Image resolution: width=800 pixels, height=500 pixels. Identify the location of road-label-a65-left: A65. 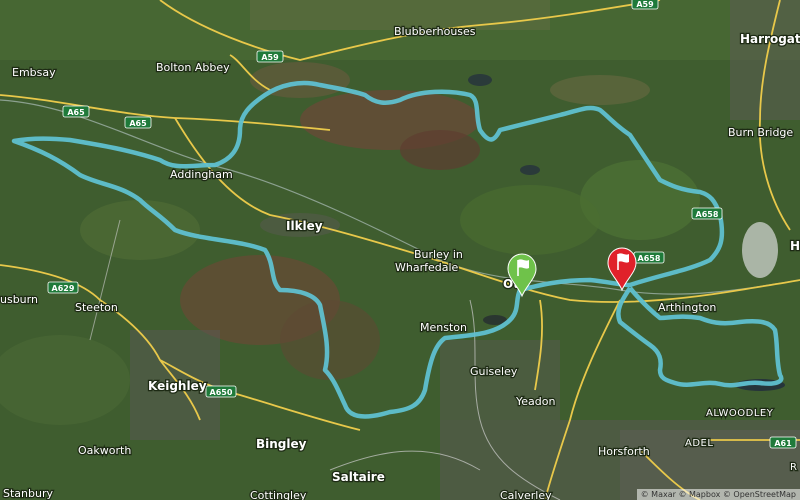
(76, 112).